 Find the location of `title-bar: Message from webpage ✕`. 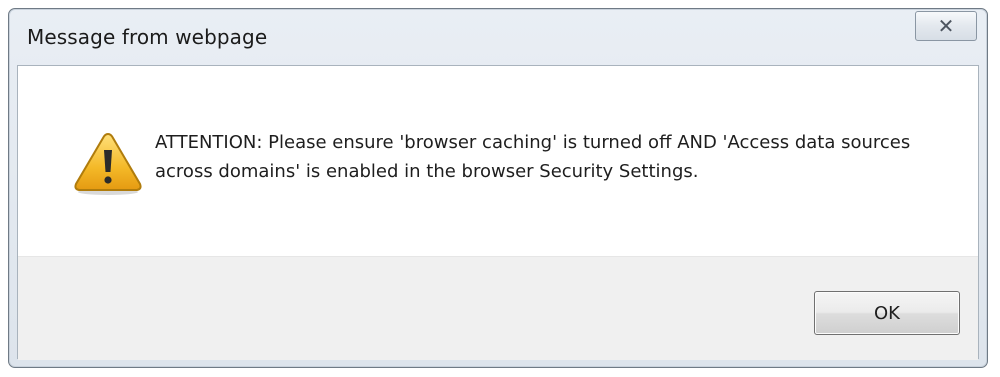

title-bar: Message from webpage ✕ is located at coordinates (498, 37).